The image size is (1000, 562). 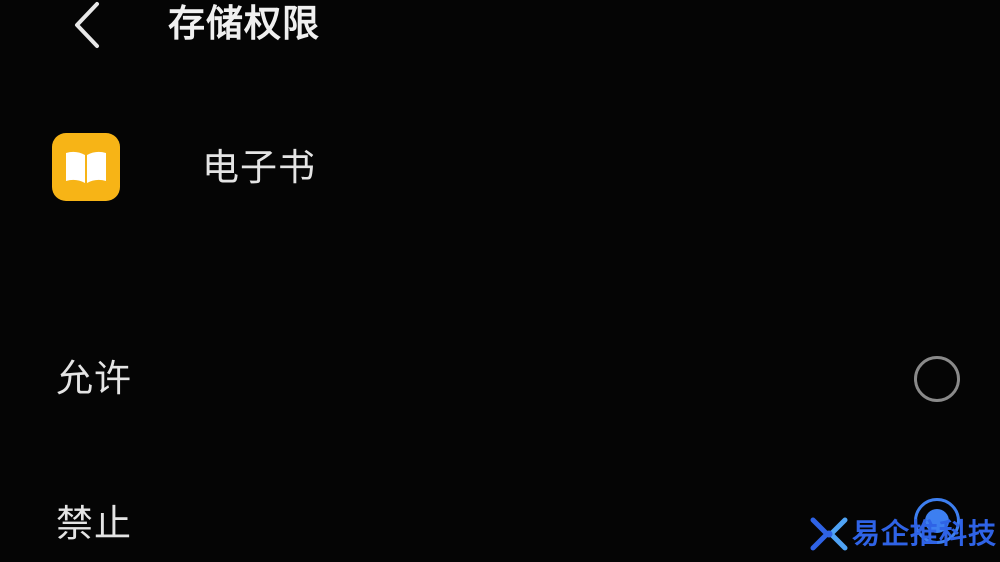 I want to click on option-allow-label: 允许, so click(x=94, y=378).